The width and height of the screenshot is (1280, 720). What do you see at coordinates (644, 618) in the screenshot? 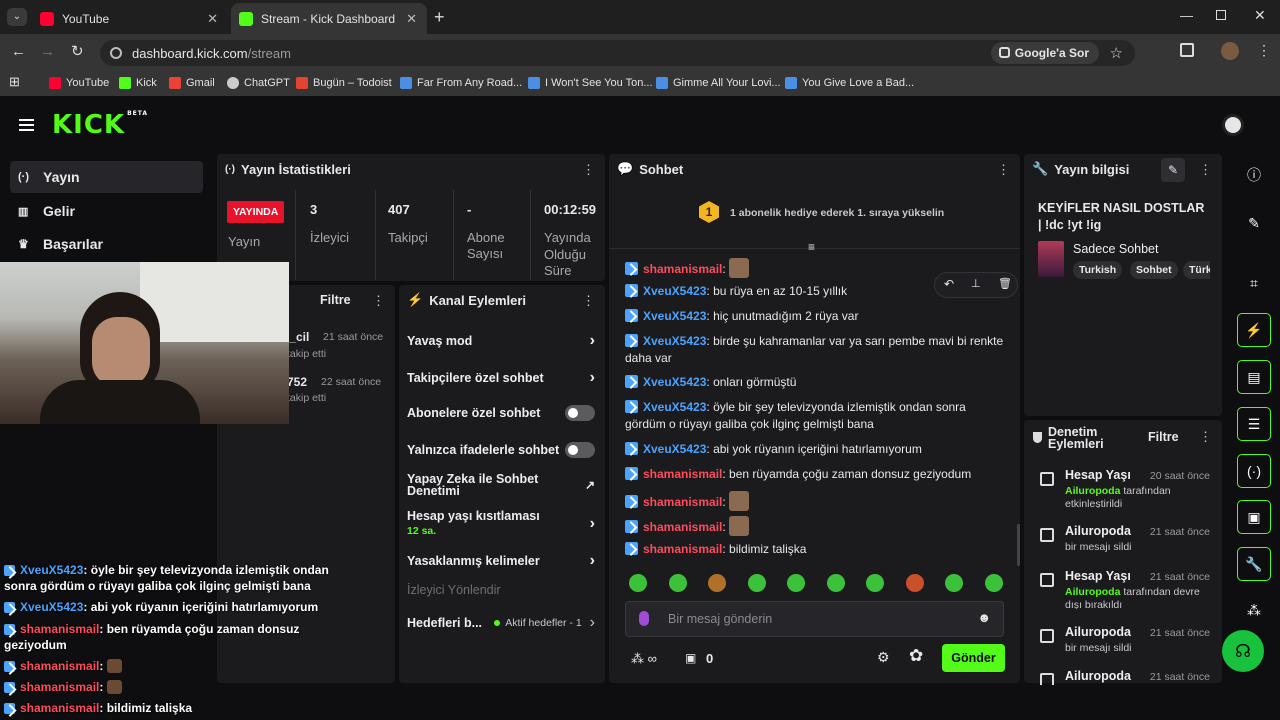
I see `microphone-icon` at bounding box center [644, 618].